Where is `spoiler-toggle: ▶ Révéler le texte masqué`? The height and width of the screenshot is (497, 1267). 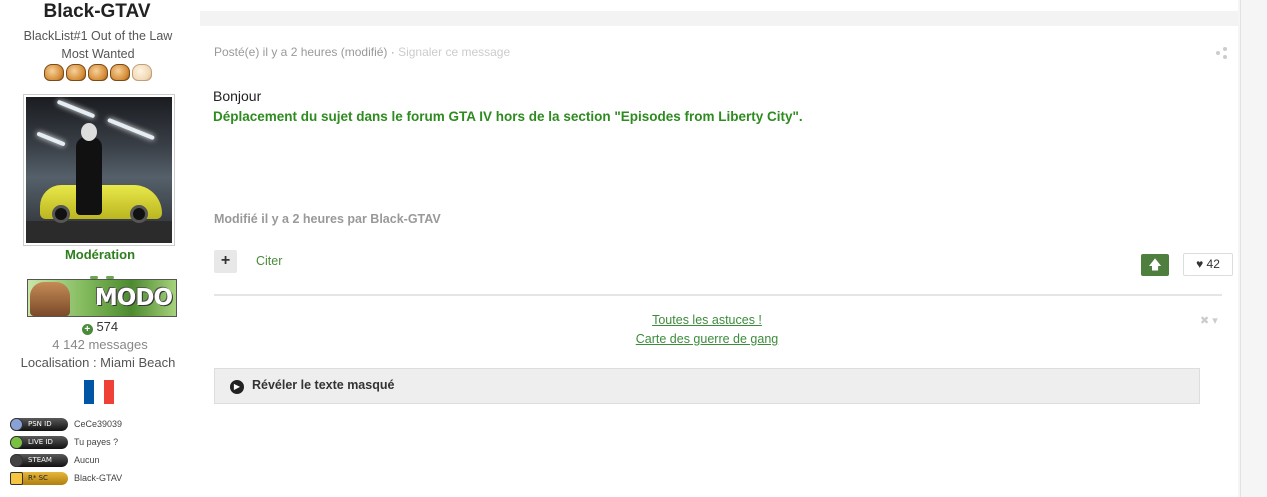
spoiler-toggle: ▶ Révéler le texte masqué is located at coordinates (707, 386).